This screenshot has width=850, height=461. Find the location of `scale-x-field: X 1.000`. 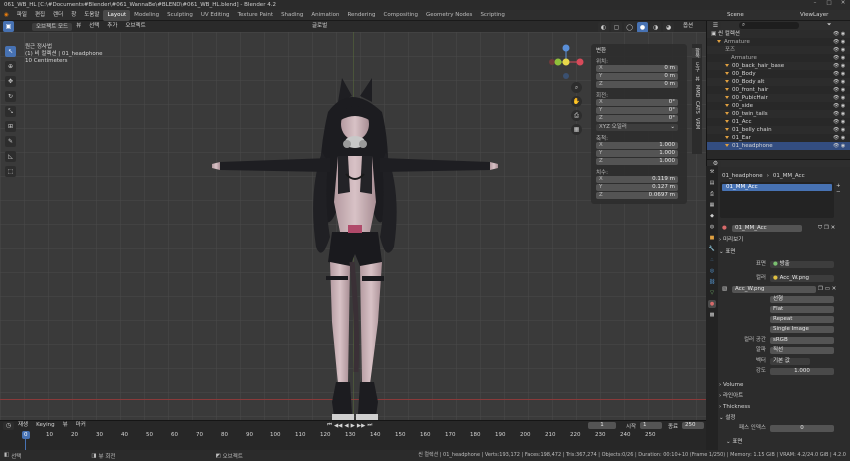

scale-x-field: X 1.000 is located at coordinates (637, 145).